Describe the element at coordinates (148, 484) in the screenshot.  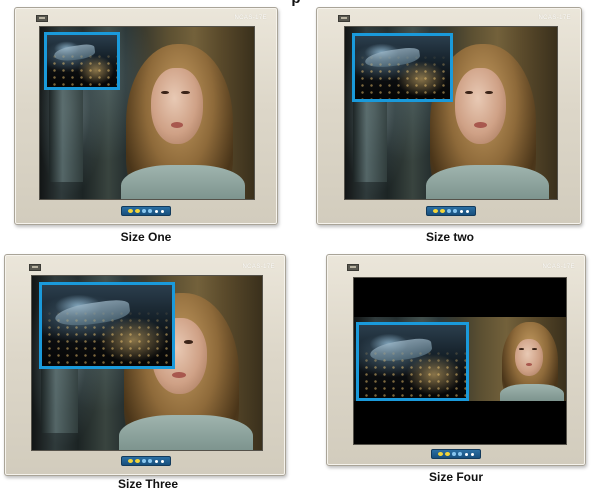
I see `caption-size-three: Size Three` at that location.